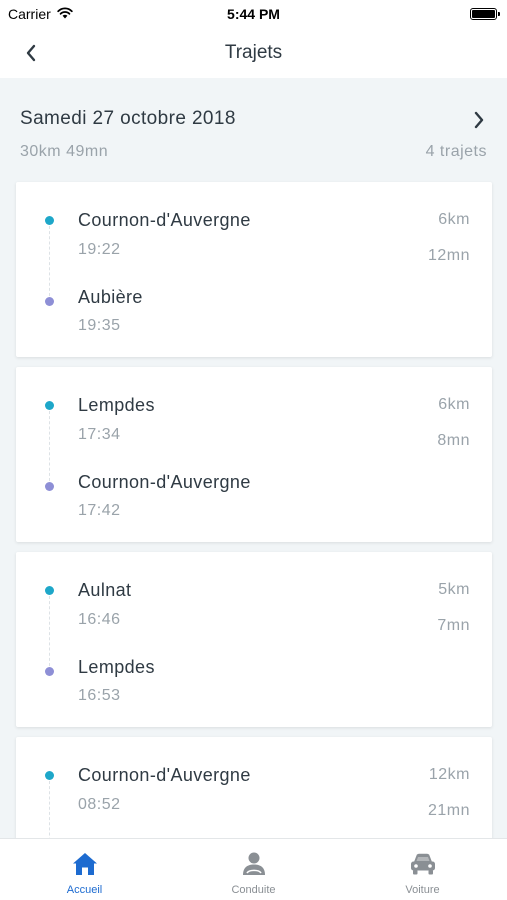  What do you see at coordinates (422, 890) in the screenshot?
I see `tab-label: Voiture` at bounding box center [422, 890].